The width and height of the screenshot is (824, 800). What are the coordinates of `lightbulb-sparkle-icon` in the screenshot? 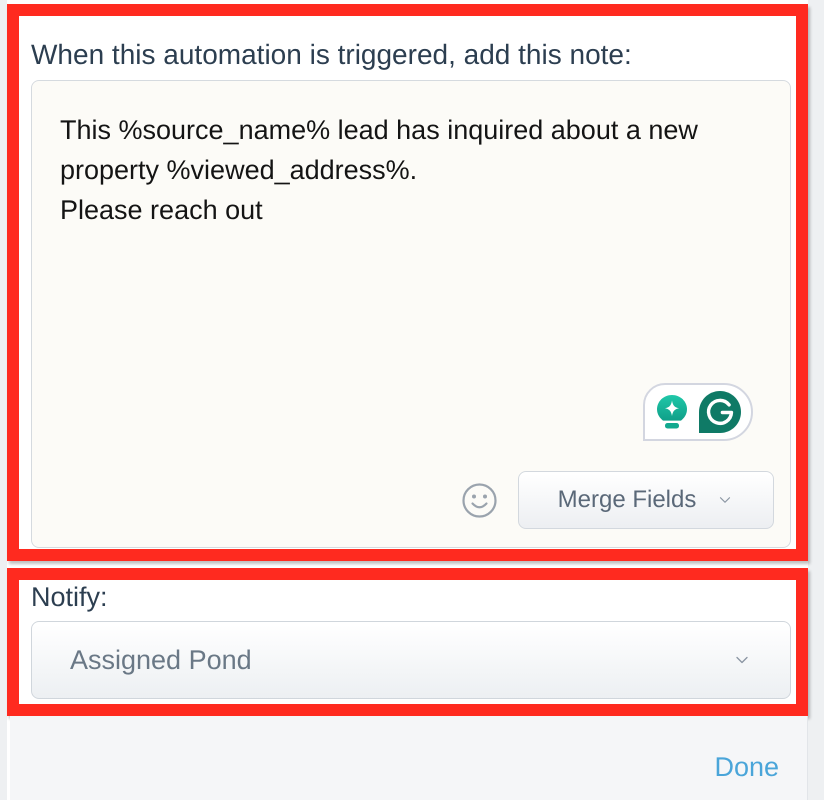 It's located at (672, 412).